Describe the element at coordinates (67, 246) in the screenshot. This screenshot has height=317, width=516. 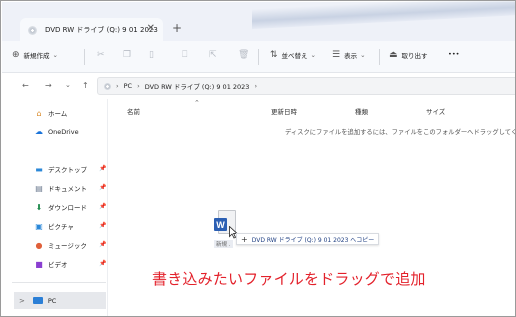
I see `sidebar-item-label: ミュージック` at that location.